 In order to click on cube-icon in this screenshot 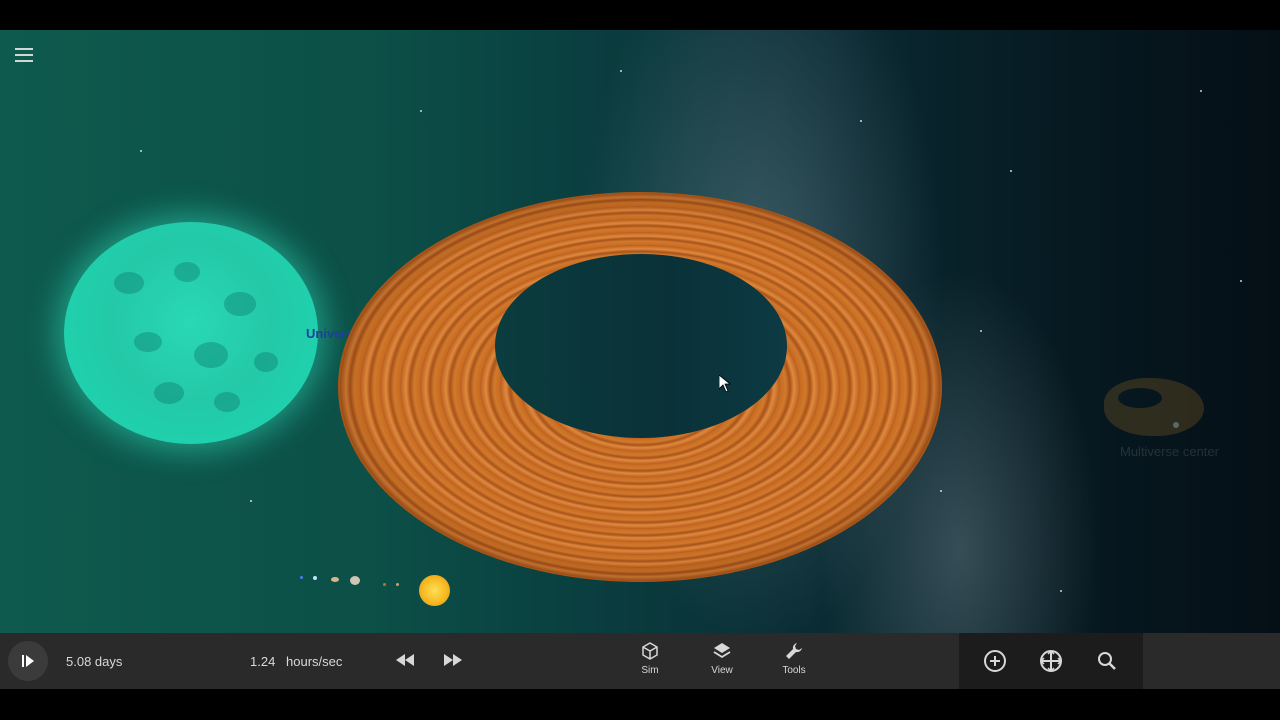, I will do `click(650, 651)`.